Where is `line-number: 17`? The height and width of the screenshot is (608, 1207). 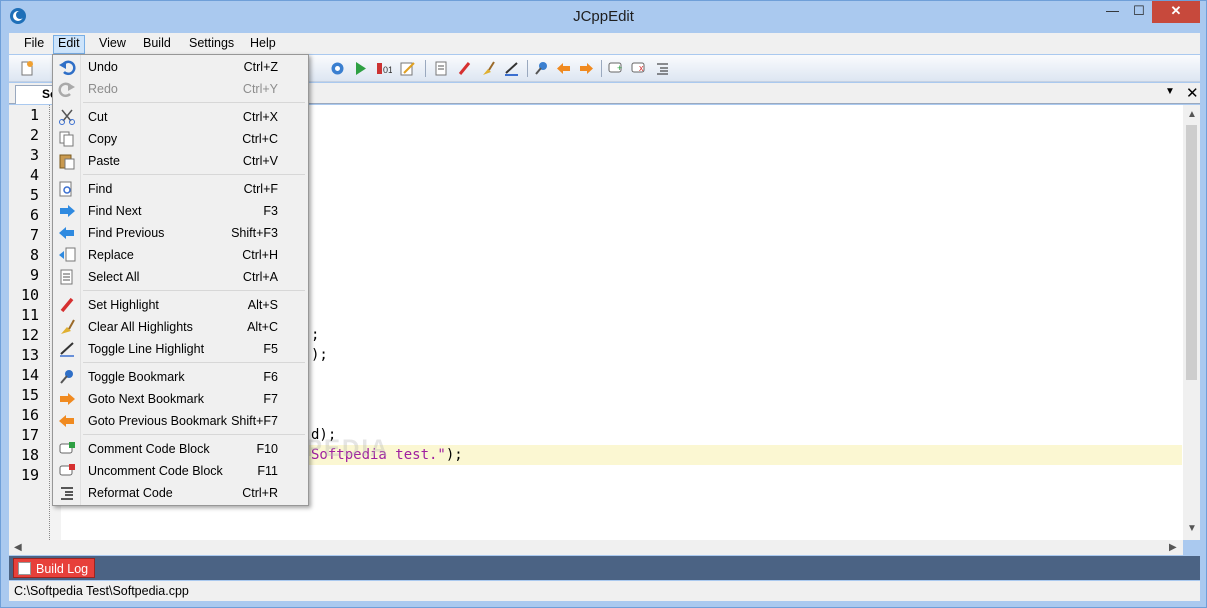
line-number: 17 is located at coordinates (29, 435).